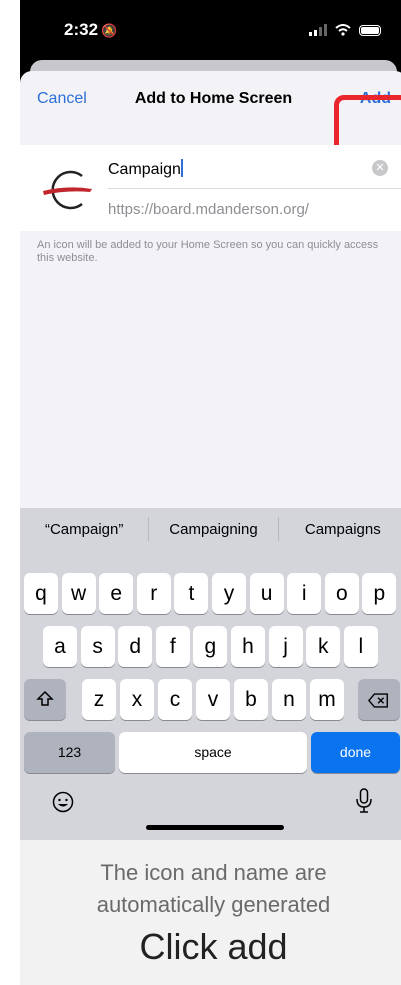  Describe the element at coordinates (208, 209) in the screenshot. I see `url-text: https://board.mdanderson.org/` at that location.